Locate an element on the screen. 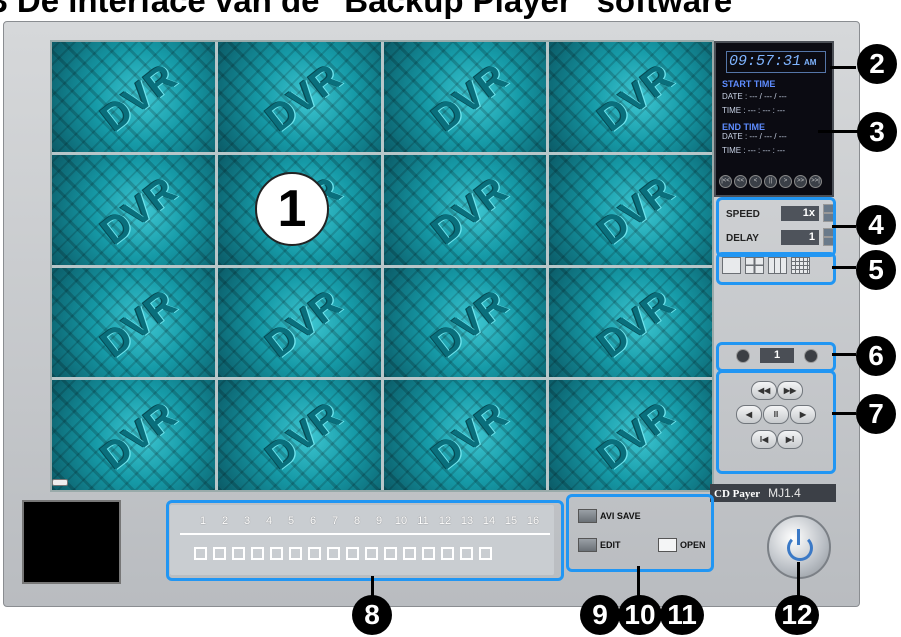 Image resolution: width=901 pixels, height=637 pixels. lcd-last-button: >>| is located at coordinates (815, 181).